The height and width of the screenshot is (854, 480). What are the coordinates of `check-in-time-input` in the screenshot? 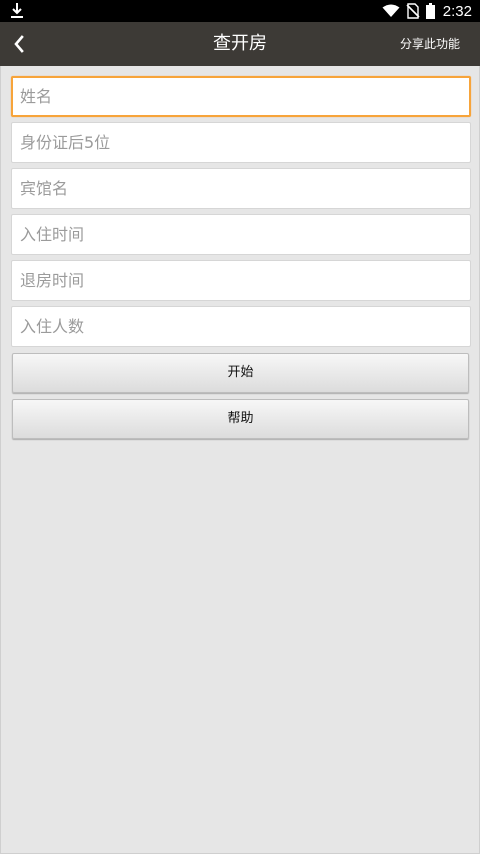 It's located at (241, 234).